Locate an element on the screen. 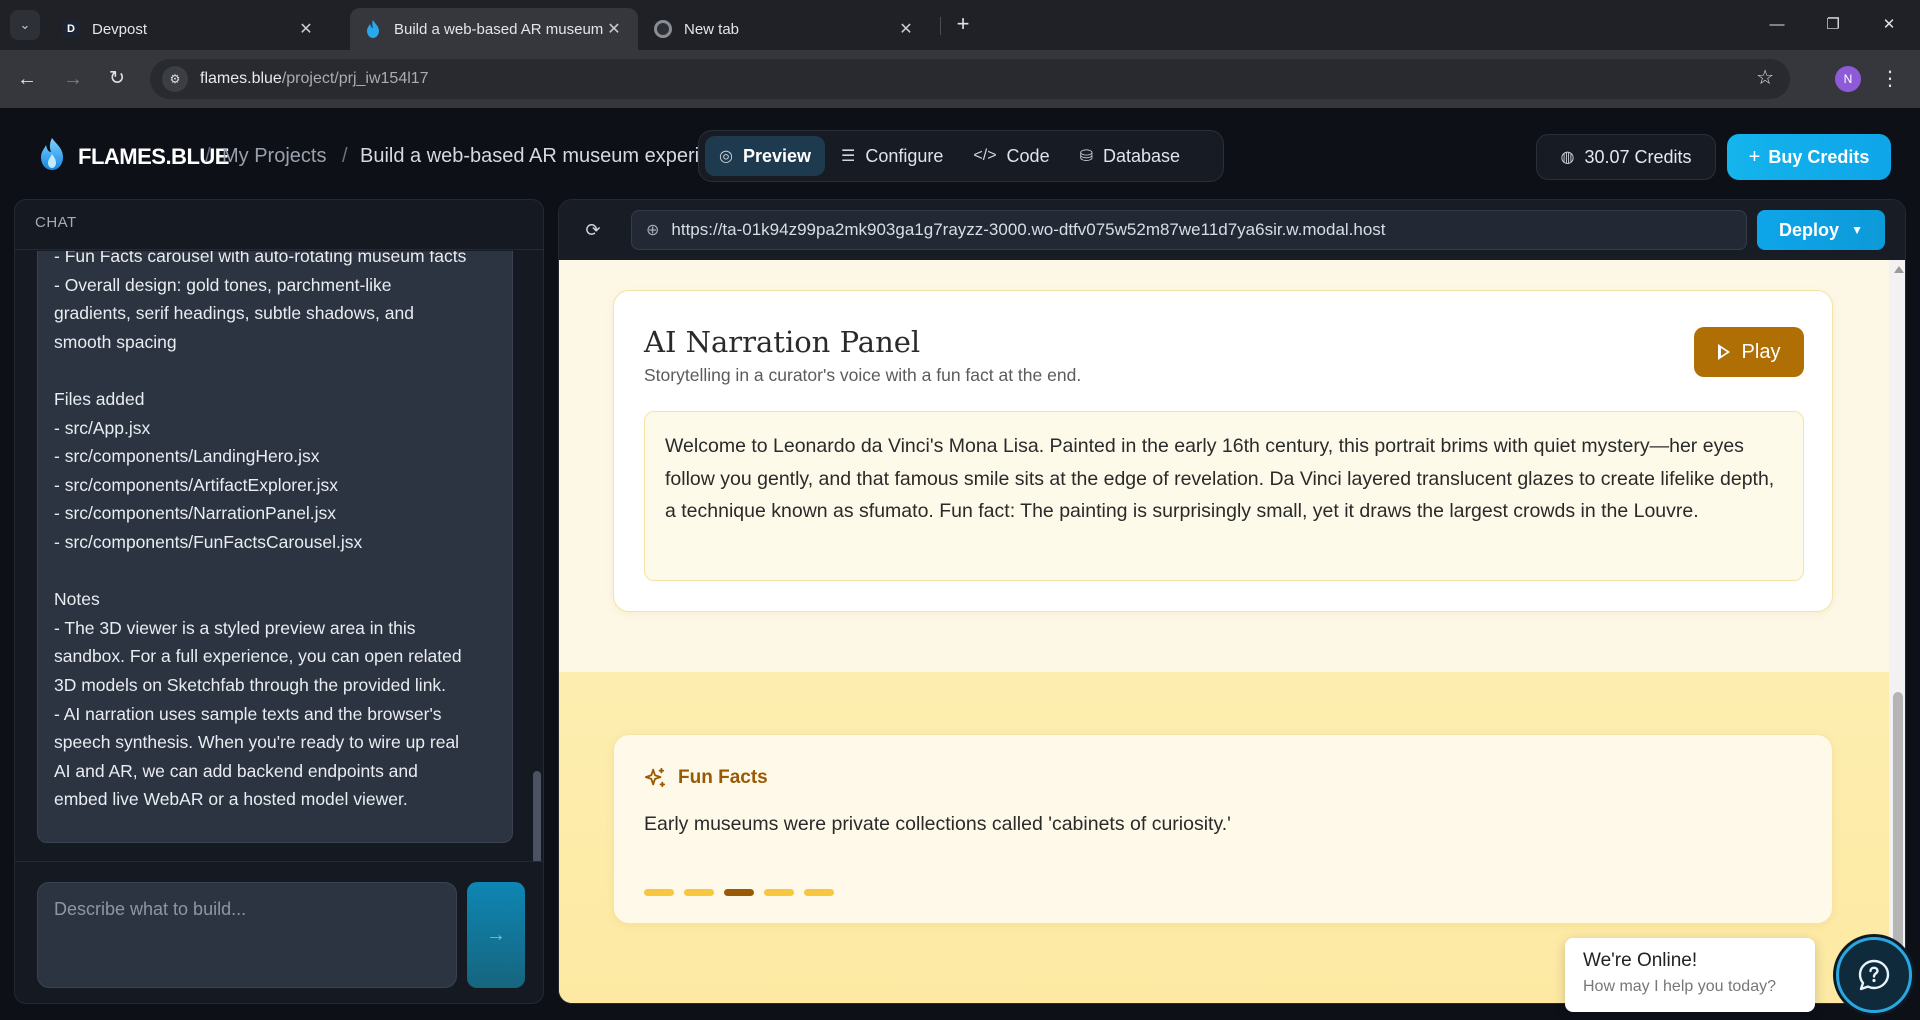  tab-code: </> Code is located at coordinates (1011, 156).